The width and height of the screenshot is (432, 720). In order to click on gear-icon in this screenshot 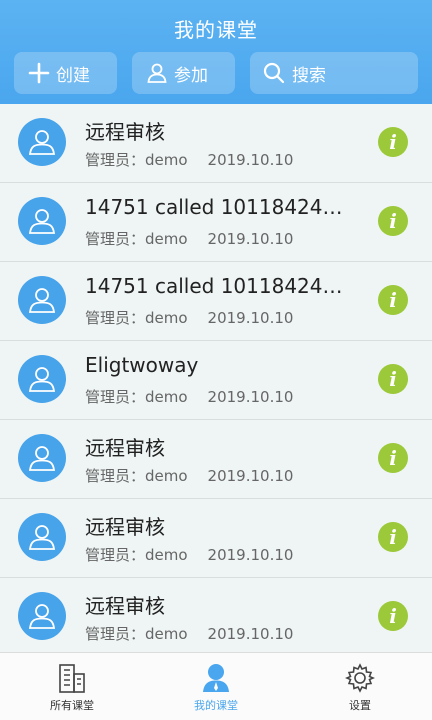, I will do `click(360, 678)`.